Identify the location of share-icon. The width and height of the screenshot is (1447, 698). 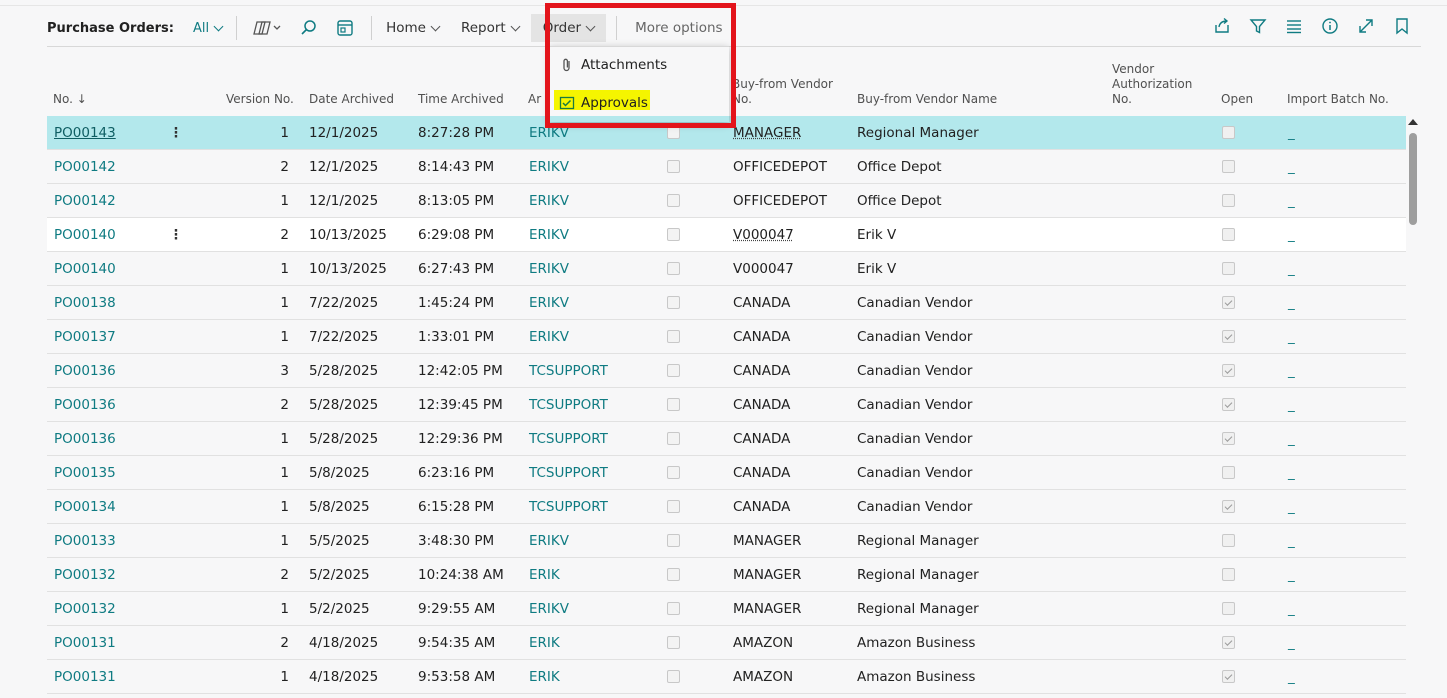
(1222, 26).